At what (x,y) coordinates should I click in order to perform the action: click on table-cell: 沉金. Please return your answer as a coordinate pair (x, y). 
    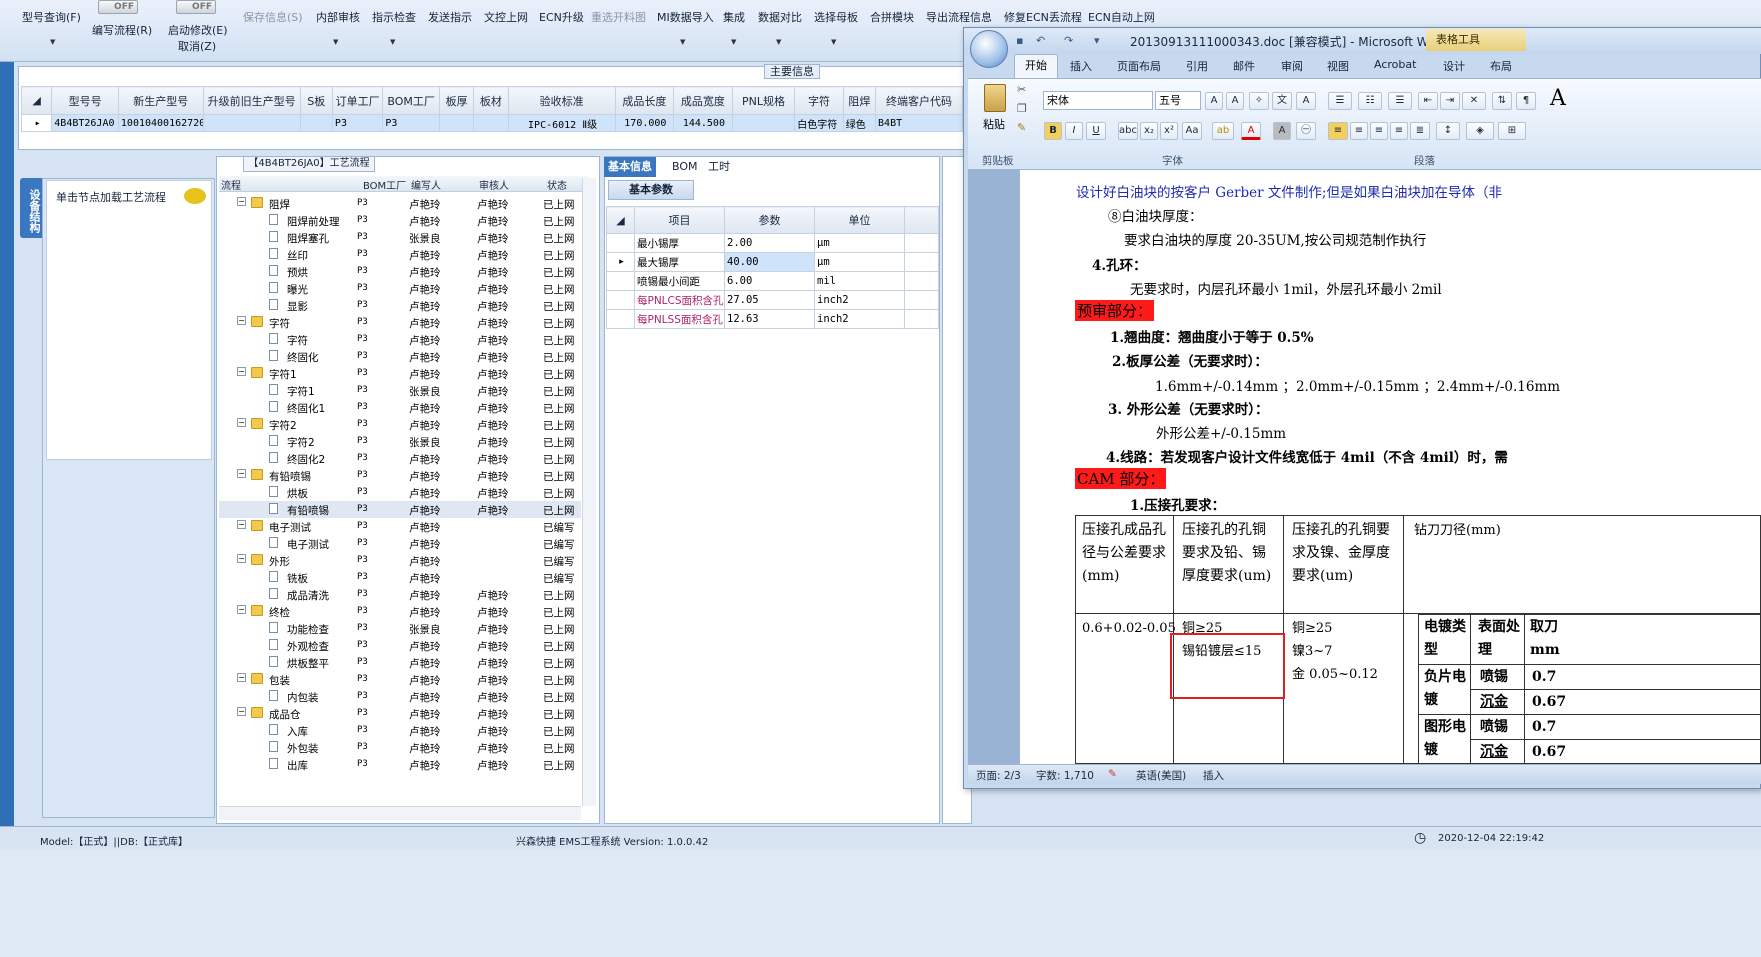
    Looking at the image, I should click on (1494, 702).